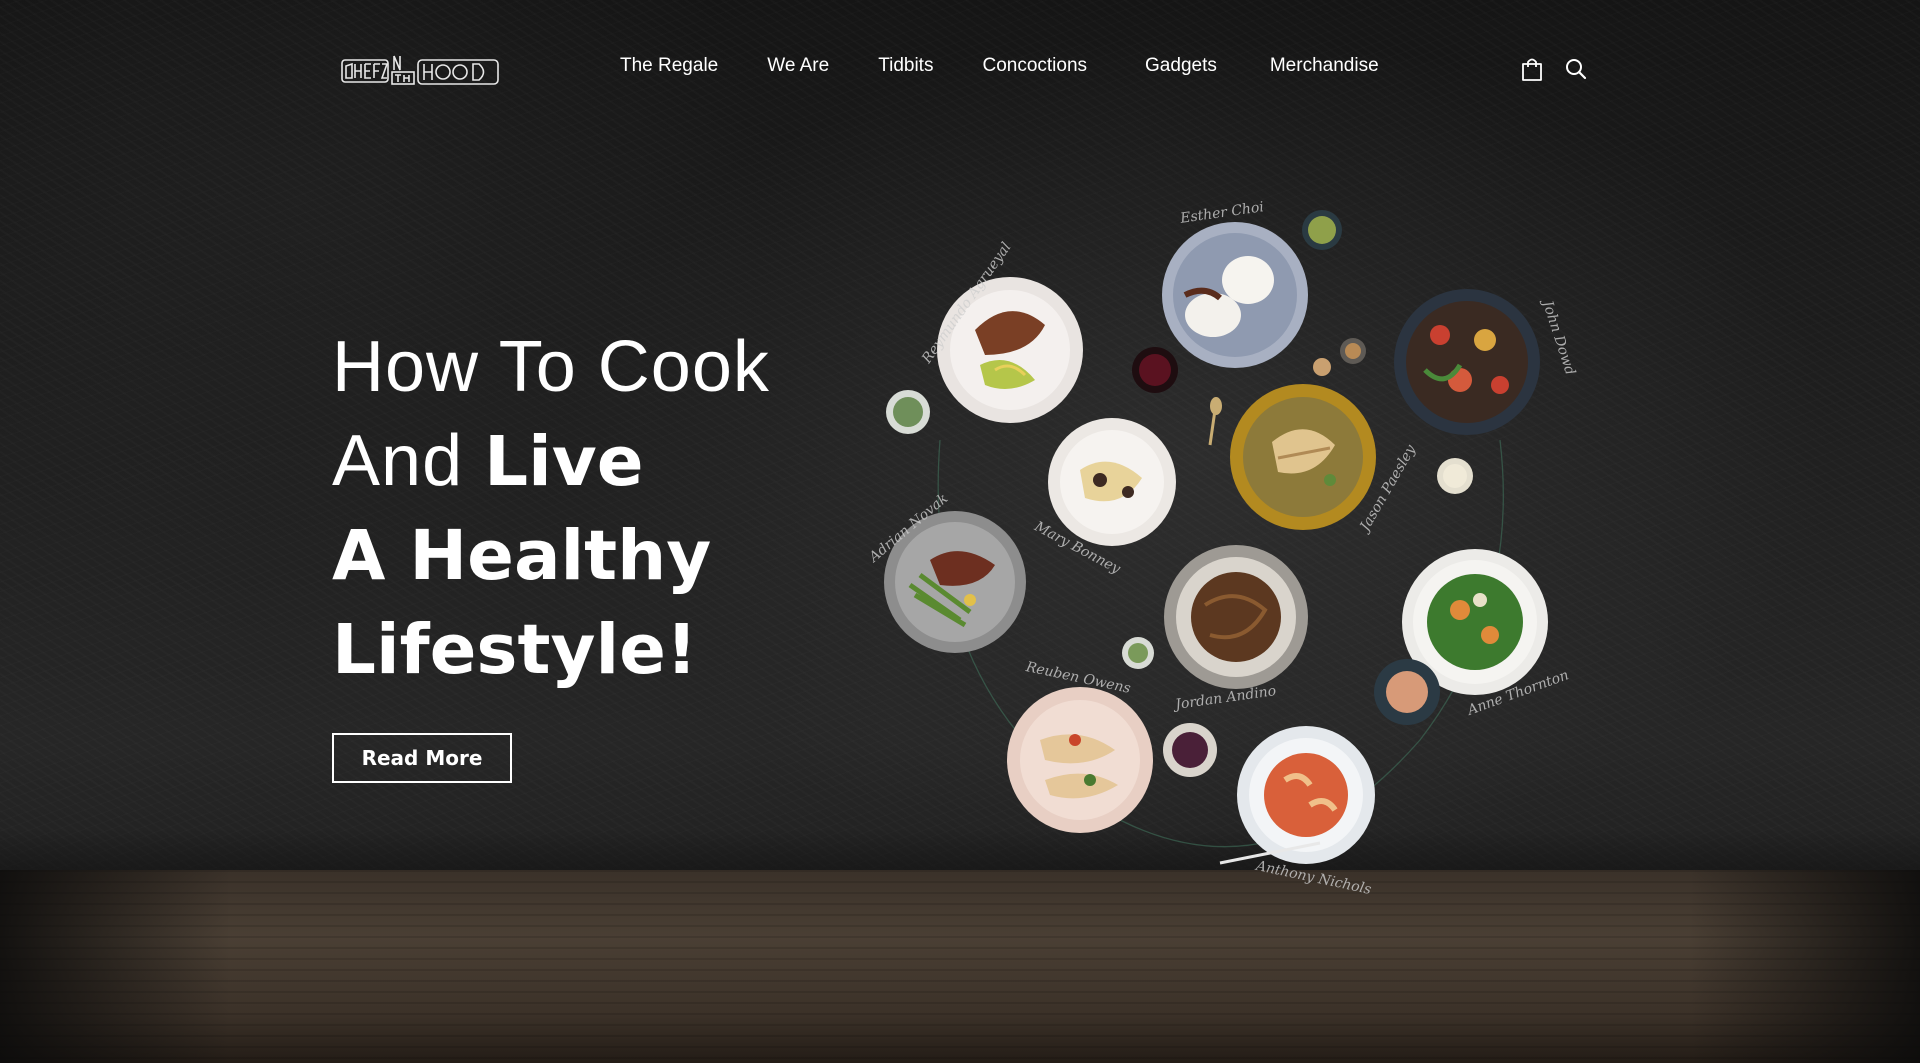 The image size is (1920, 1063). Describe the element at coordinates (1181, 66) in the screenshot. I see `nav-item-gadgets: Gadgets` at that location.